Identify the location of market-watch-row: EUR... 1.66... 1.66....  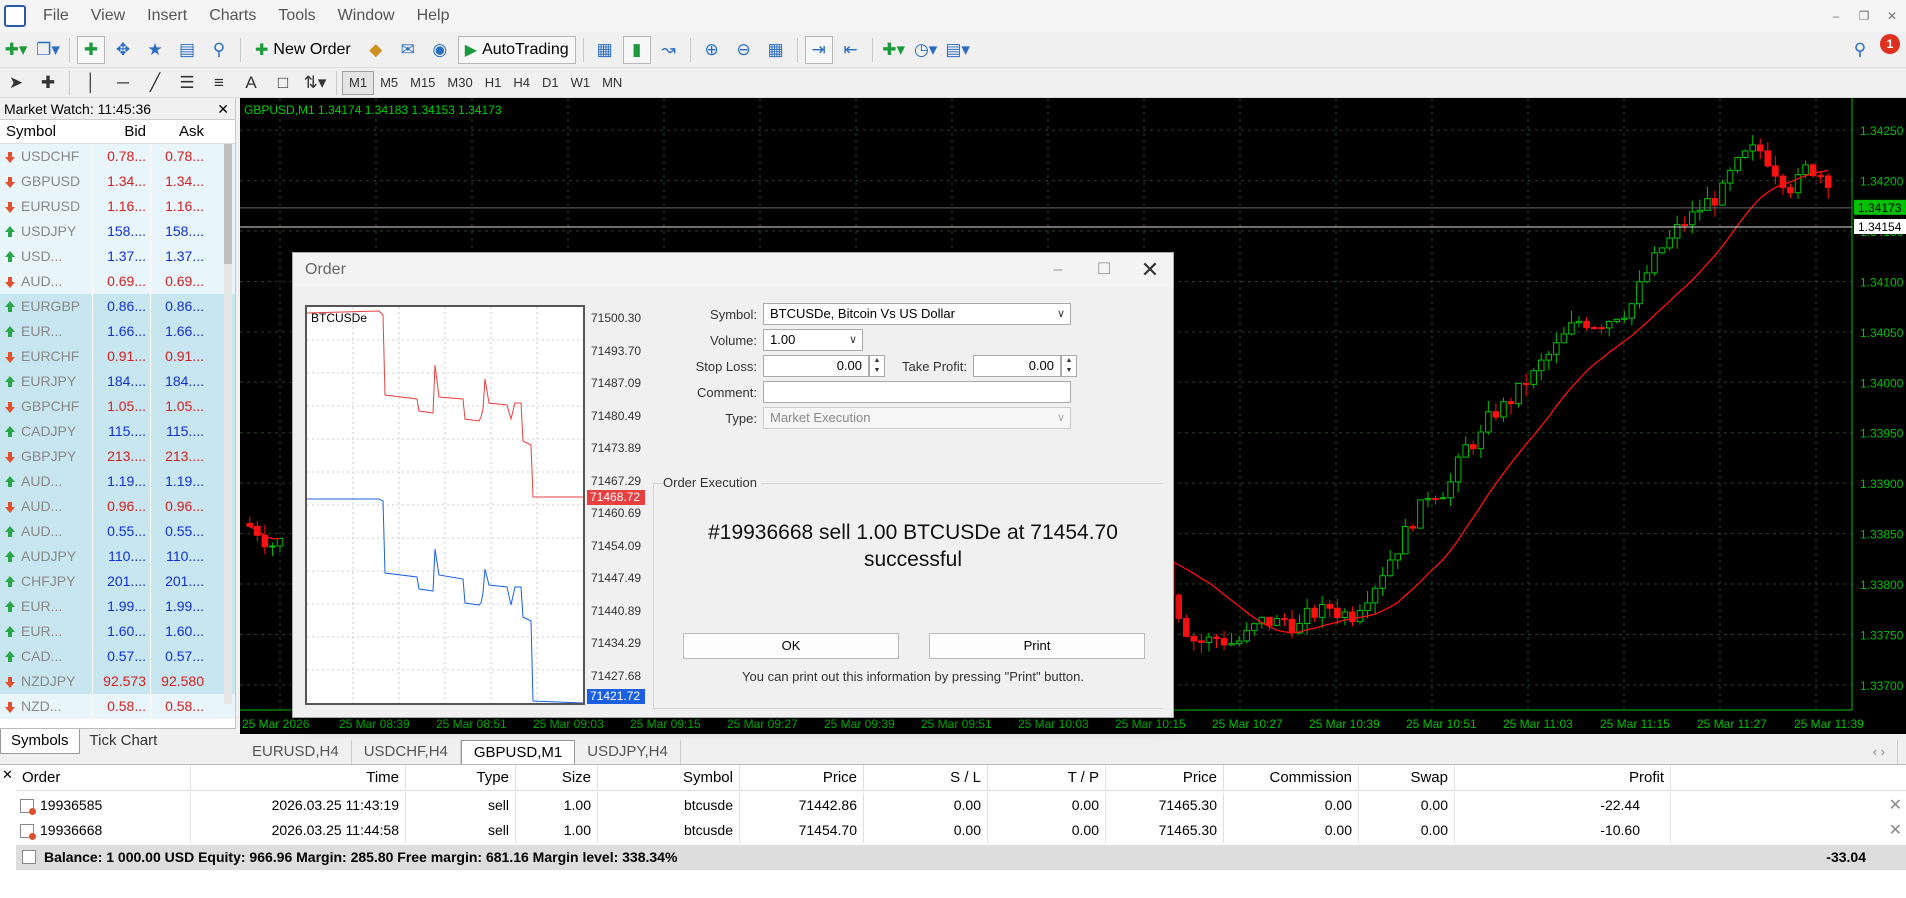
(117, 331).